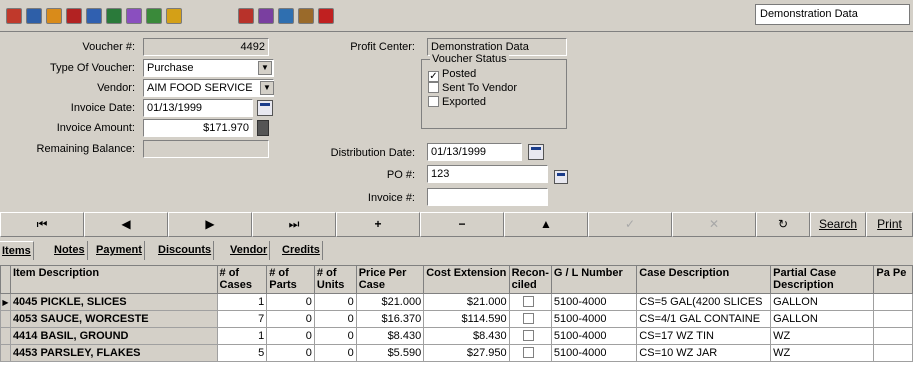  Describe the element at coordinates (704, 319) in the screenshot. I see `case-description-cell: CS=4/1 GAL CONTAINE` at that location.